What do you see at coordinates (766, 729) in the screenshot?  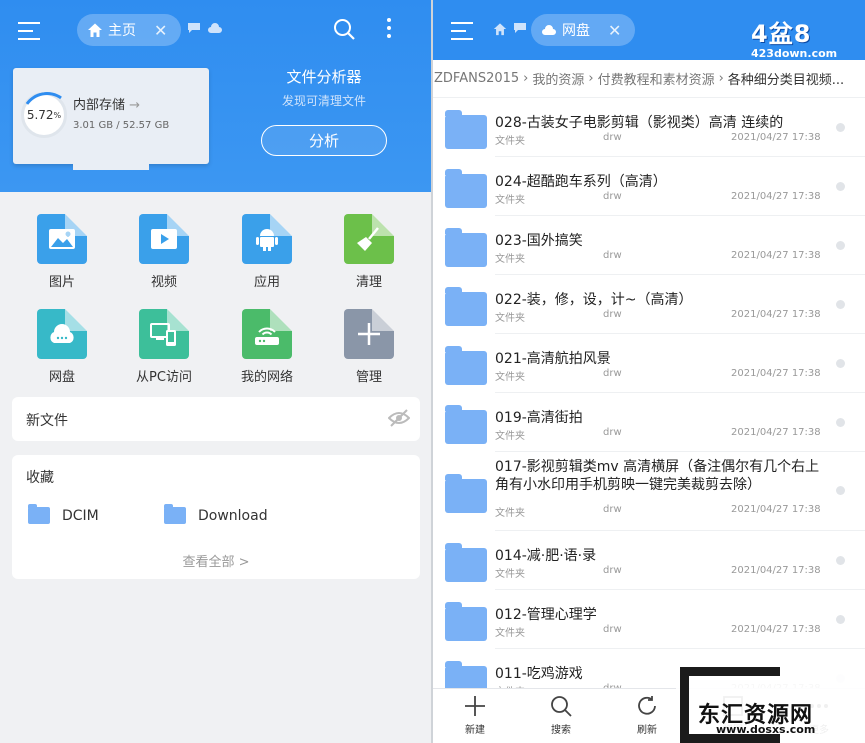 I see `watermark-url: www.dosxs.com` at bounding box center [766, 729].